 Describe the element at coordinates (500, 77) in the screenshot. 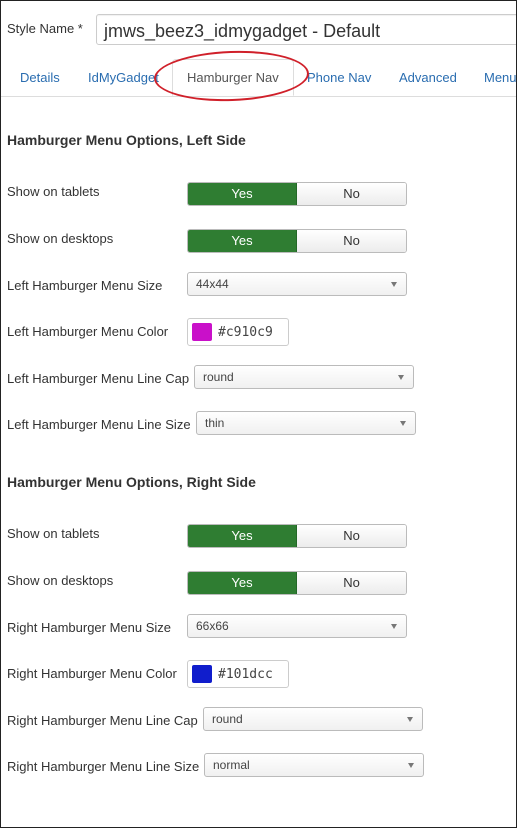

I see `tab-menu: Menu` at that location.